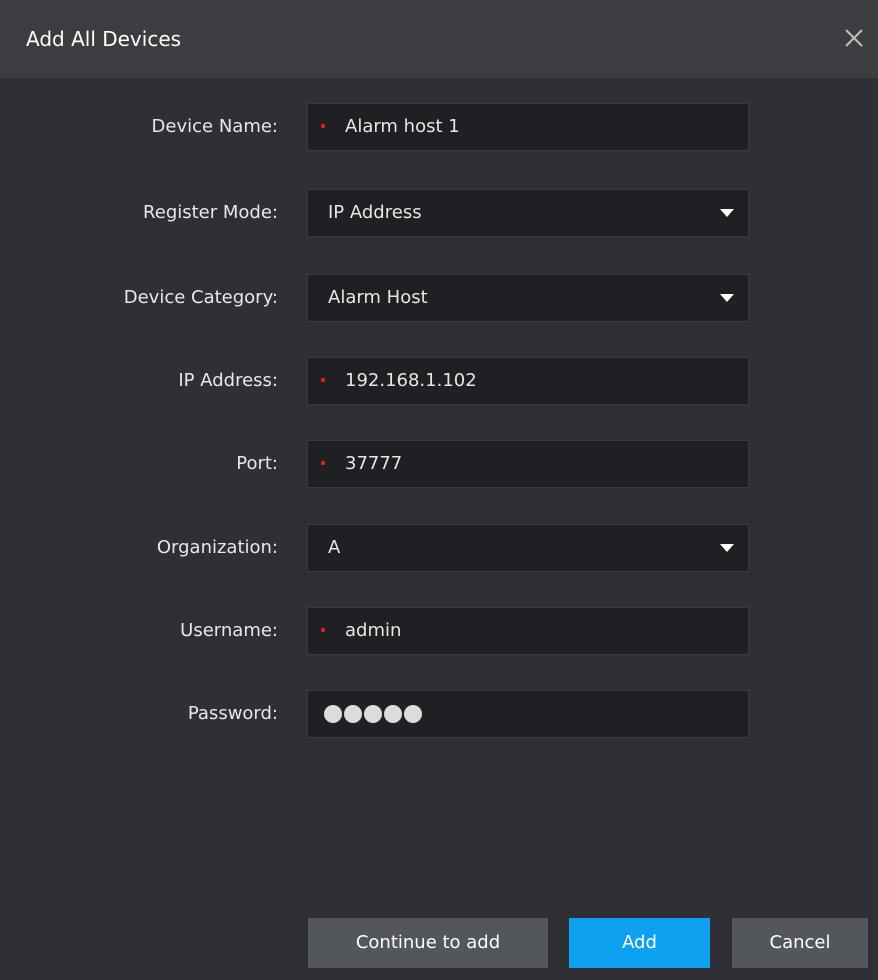 The width and height of the screenshot is (878, 980). I want to click on password-label: Password:, so click(232, 713).